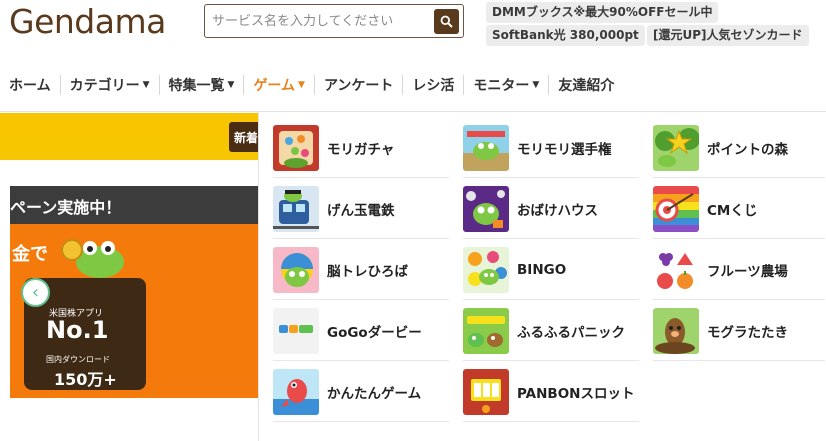 The image size is (826, 441). I want to click on banner-headline: 金で, so click(30, 254).